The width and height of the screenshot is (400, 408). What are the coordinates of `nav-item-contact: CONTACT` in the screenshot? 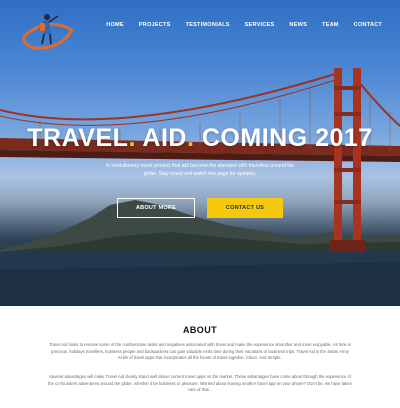 It's located at (368, 25).